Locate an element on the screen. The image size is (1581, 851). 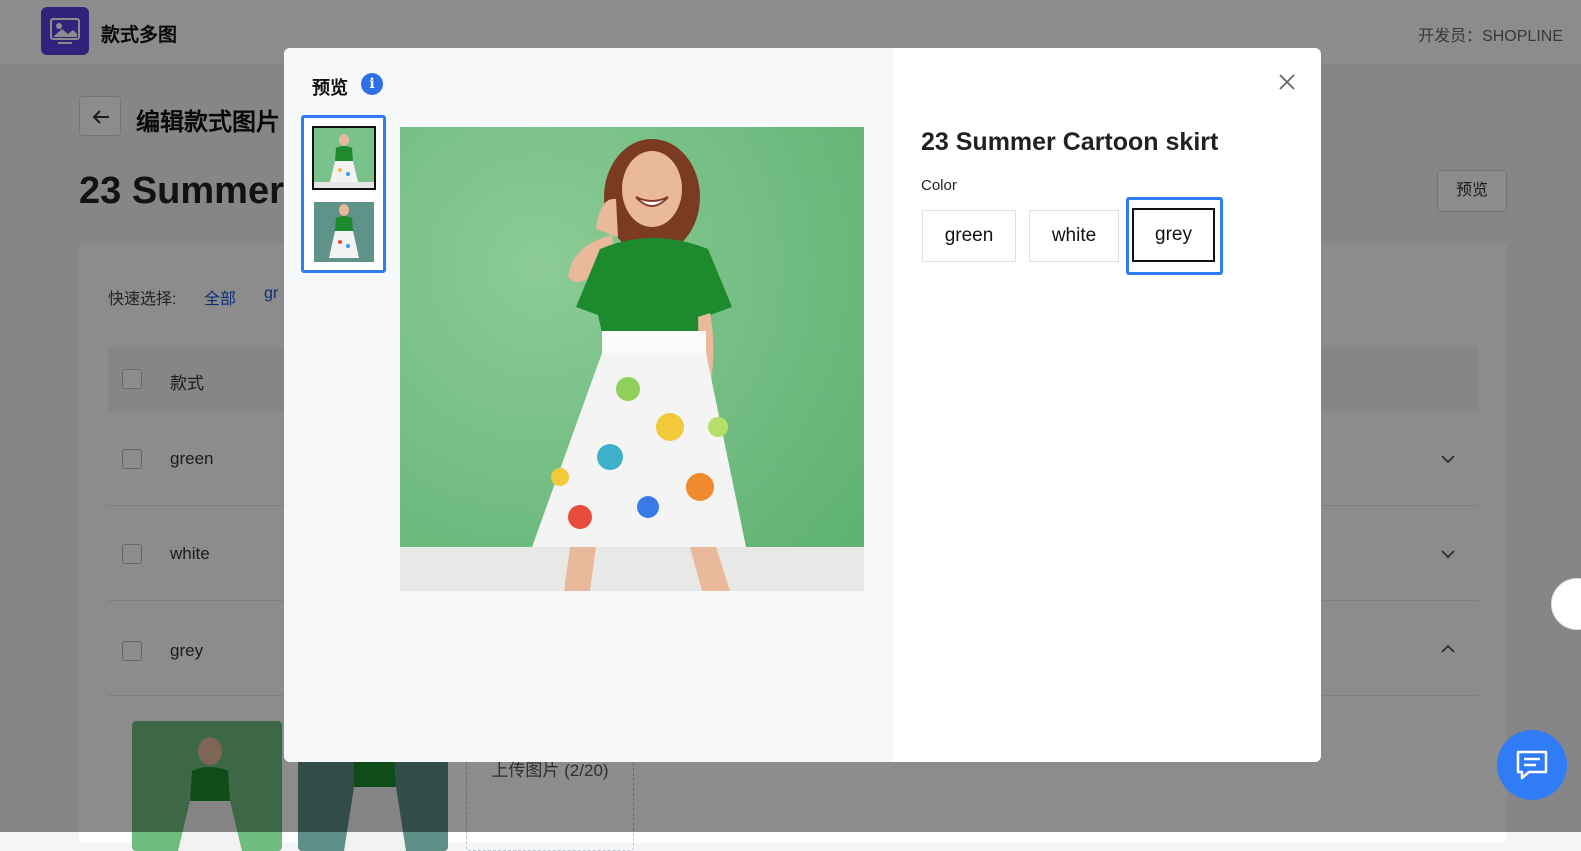
chat-button is located at coordinates (1532, 765).